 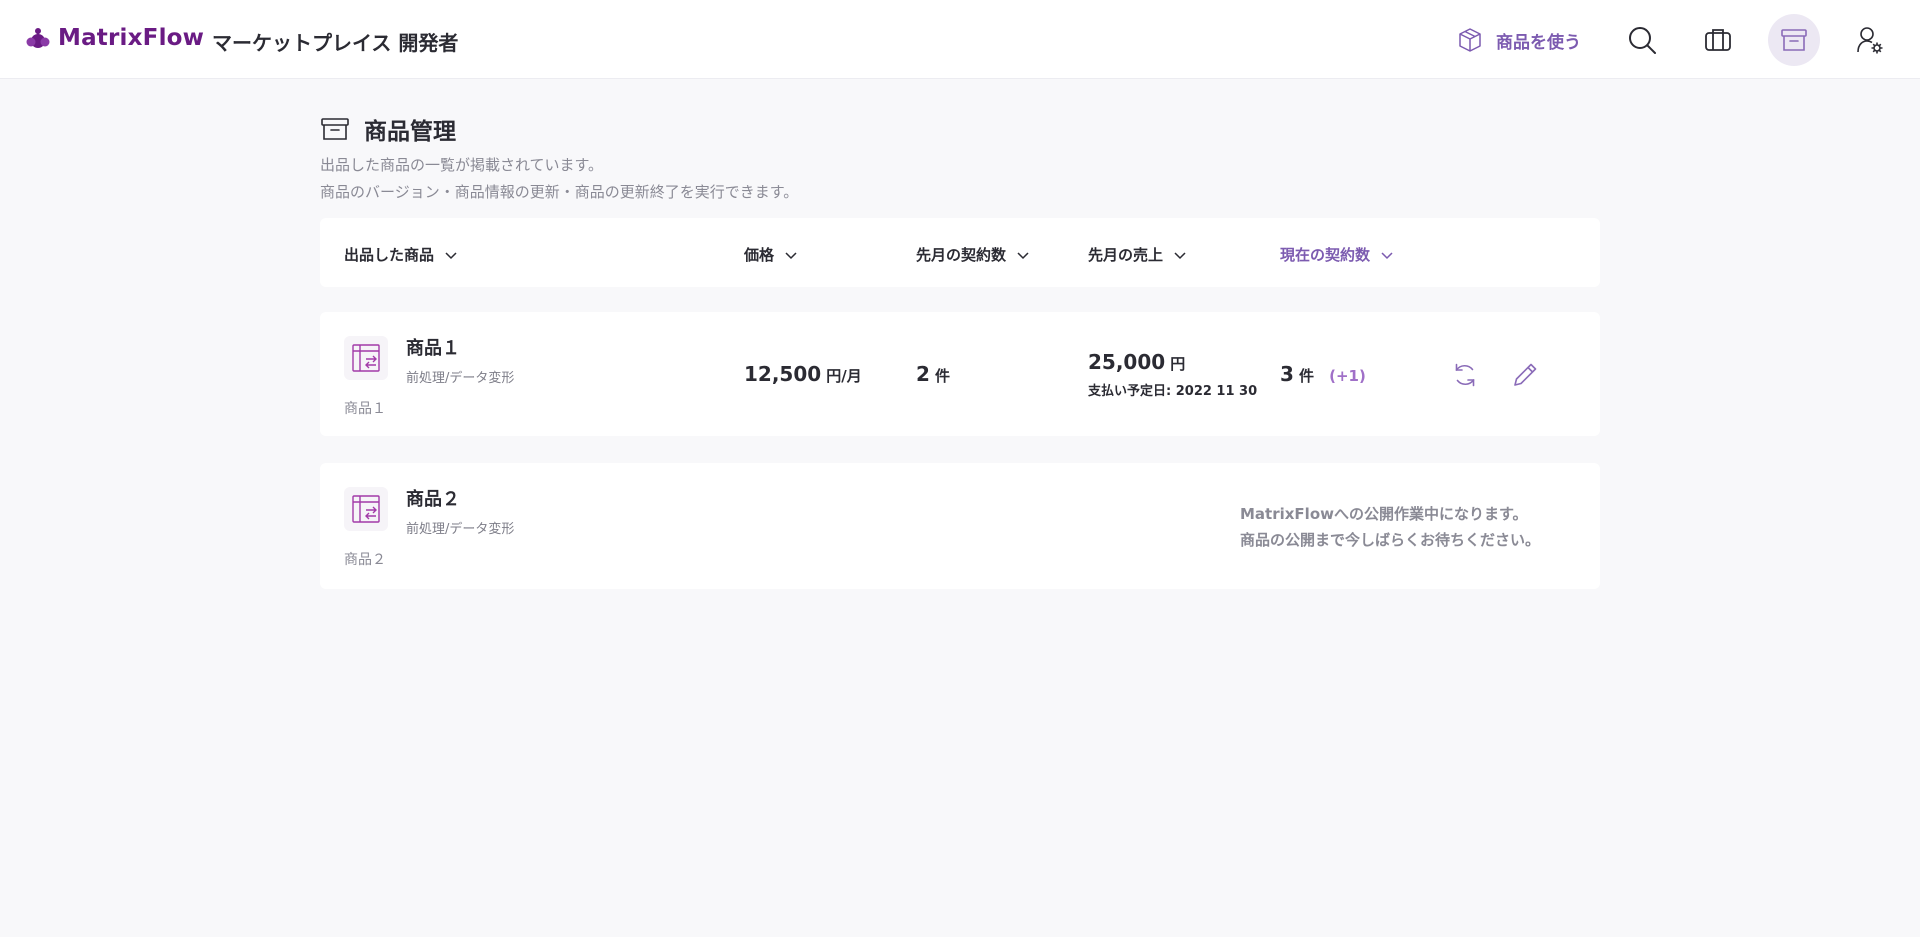 I want to click on search-button, so click(x=1642, y=40).